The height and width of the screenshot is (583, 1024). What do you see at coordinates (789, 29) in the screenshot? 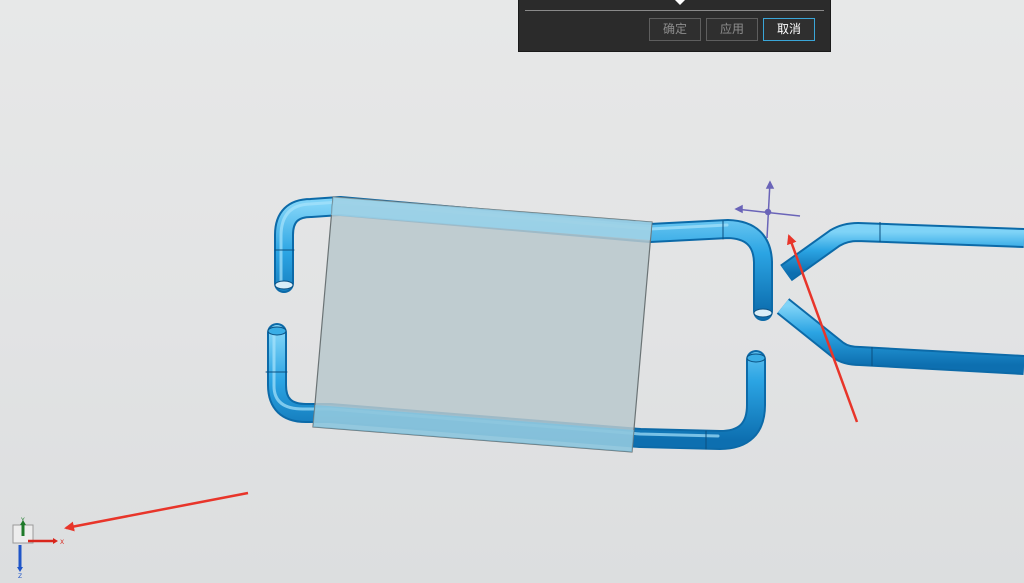
I see `cancel-button: 取消` at bounding box center [789, 29].